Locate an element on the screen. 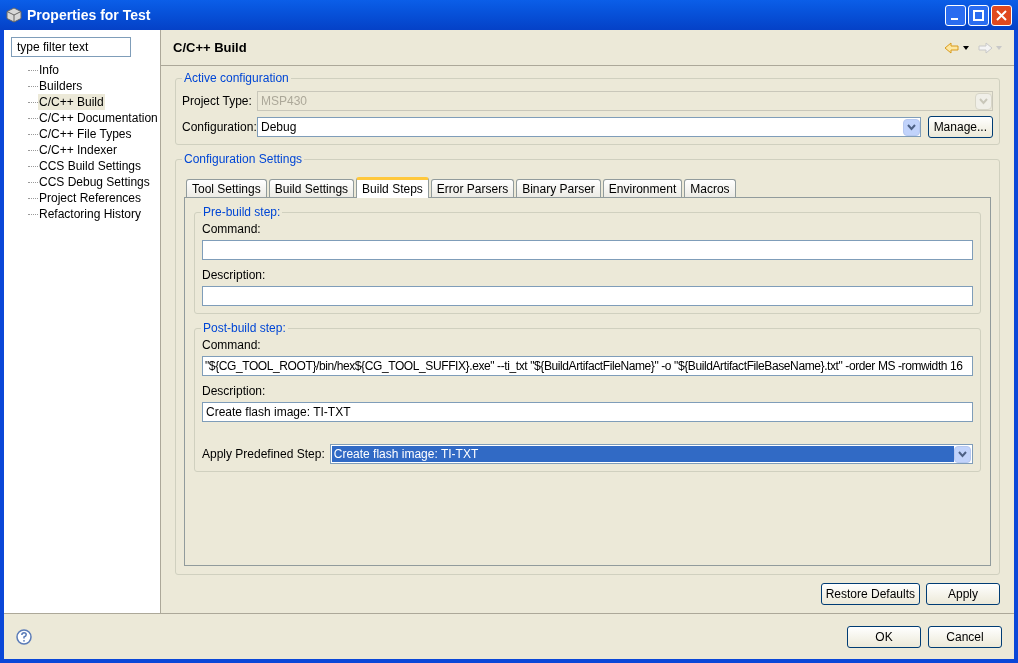 The width and height of the screenshot is (1018, 663). tree-item: CCS Debug Settings is located at coordinates (94, 182).